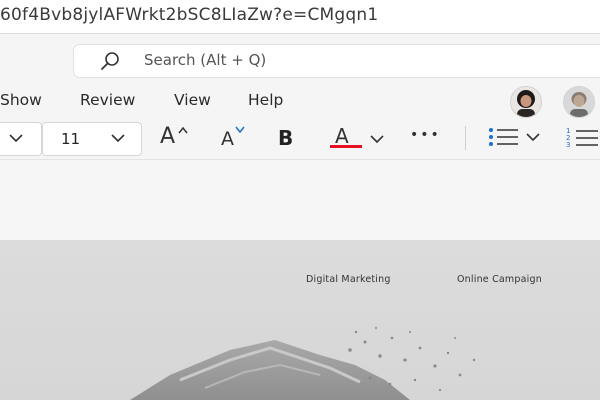 This screenshot has width=600, height=400. I want to click on address-bar: 60f4Bvb8jylAFWrkt2bSC8LIaZw?e=CMgqn1, so click(300, 17).